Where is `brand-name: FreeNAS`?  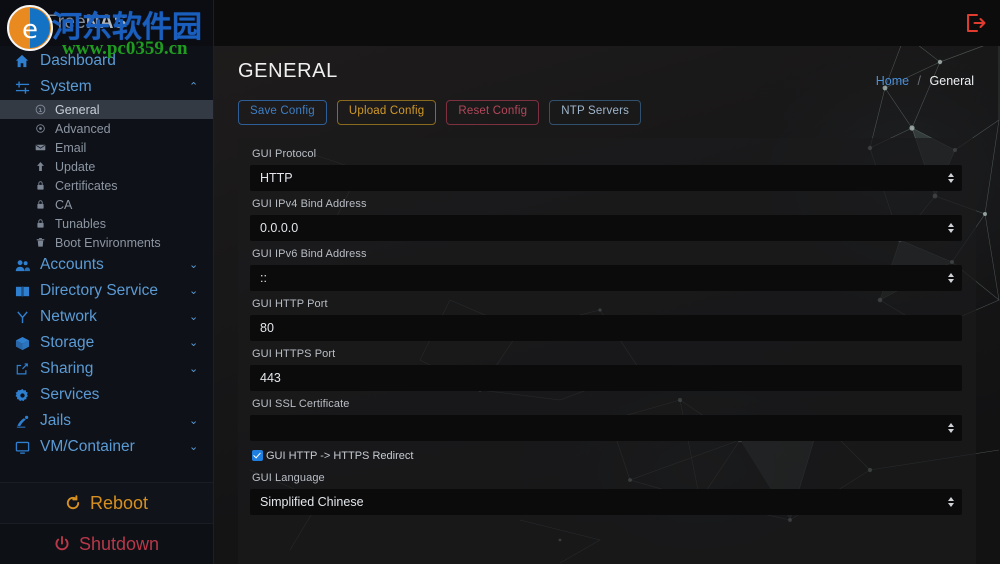 brand-name: FreeNAS is located at coordinates (86, 22).